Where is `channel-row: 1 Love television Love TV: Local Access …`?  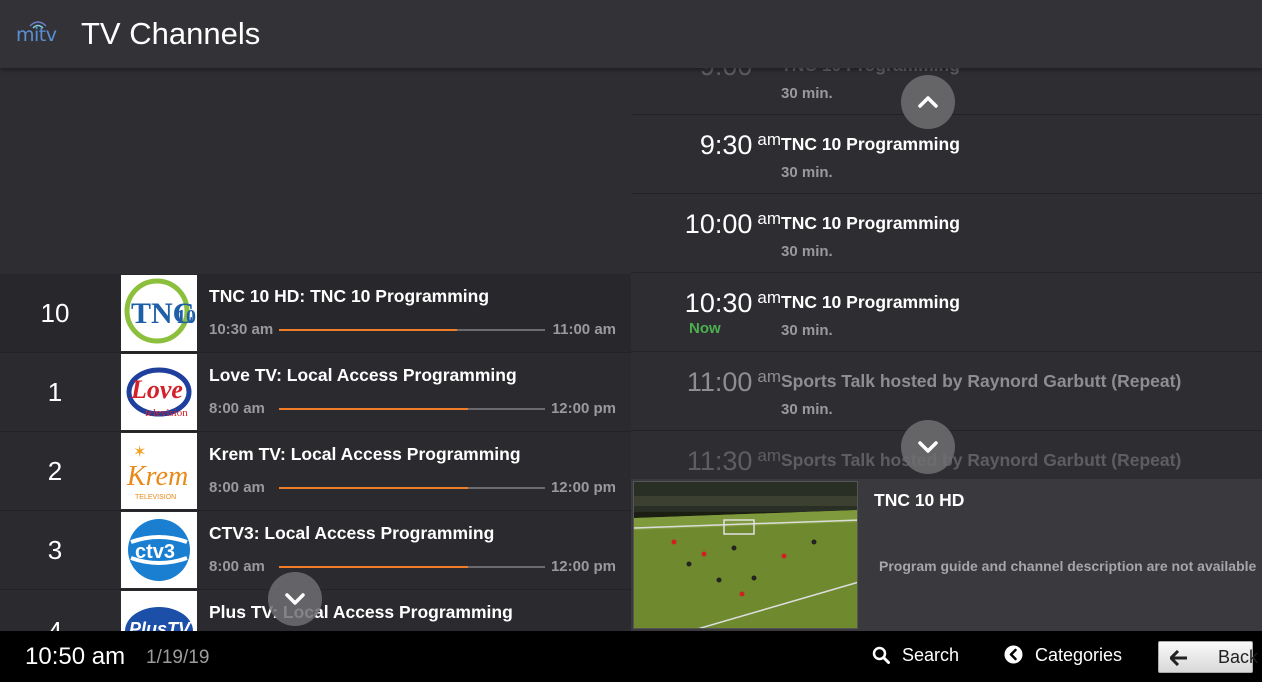
channel-row: 1 Love television Love TV: Local Access … is located at coordinates (315, 392).